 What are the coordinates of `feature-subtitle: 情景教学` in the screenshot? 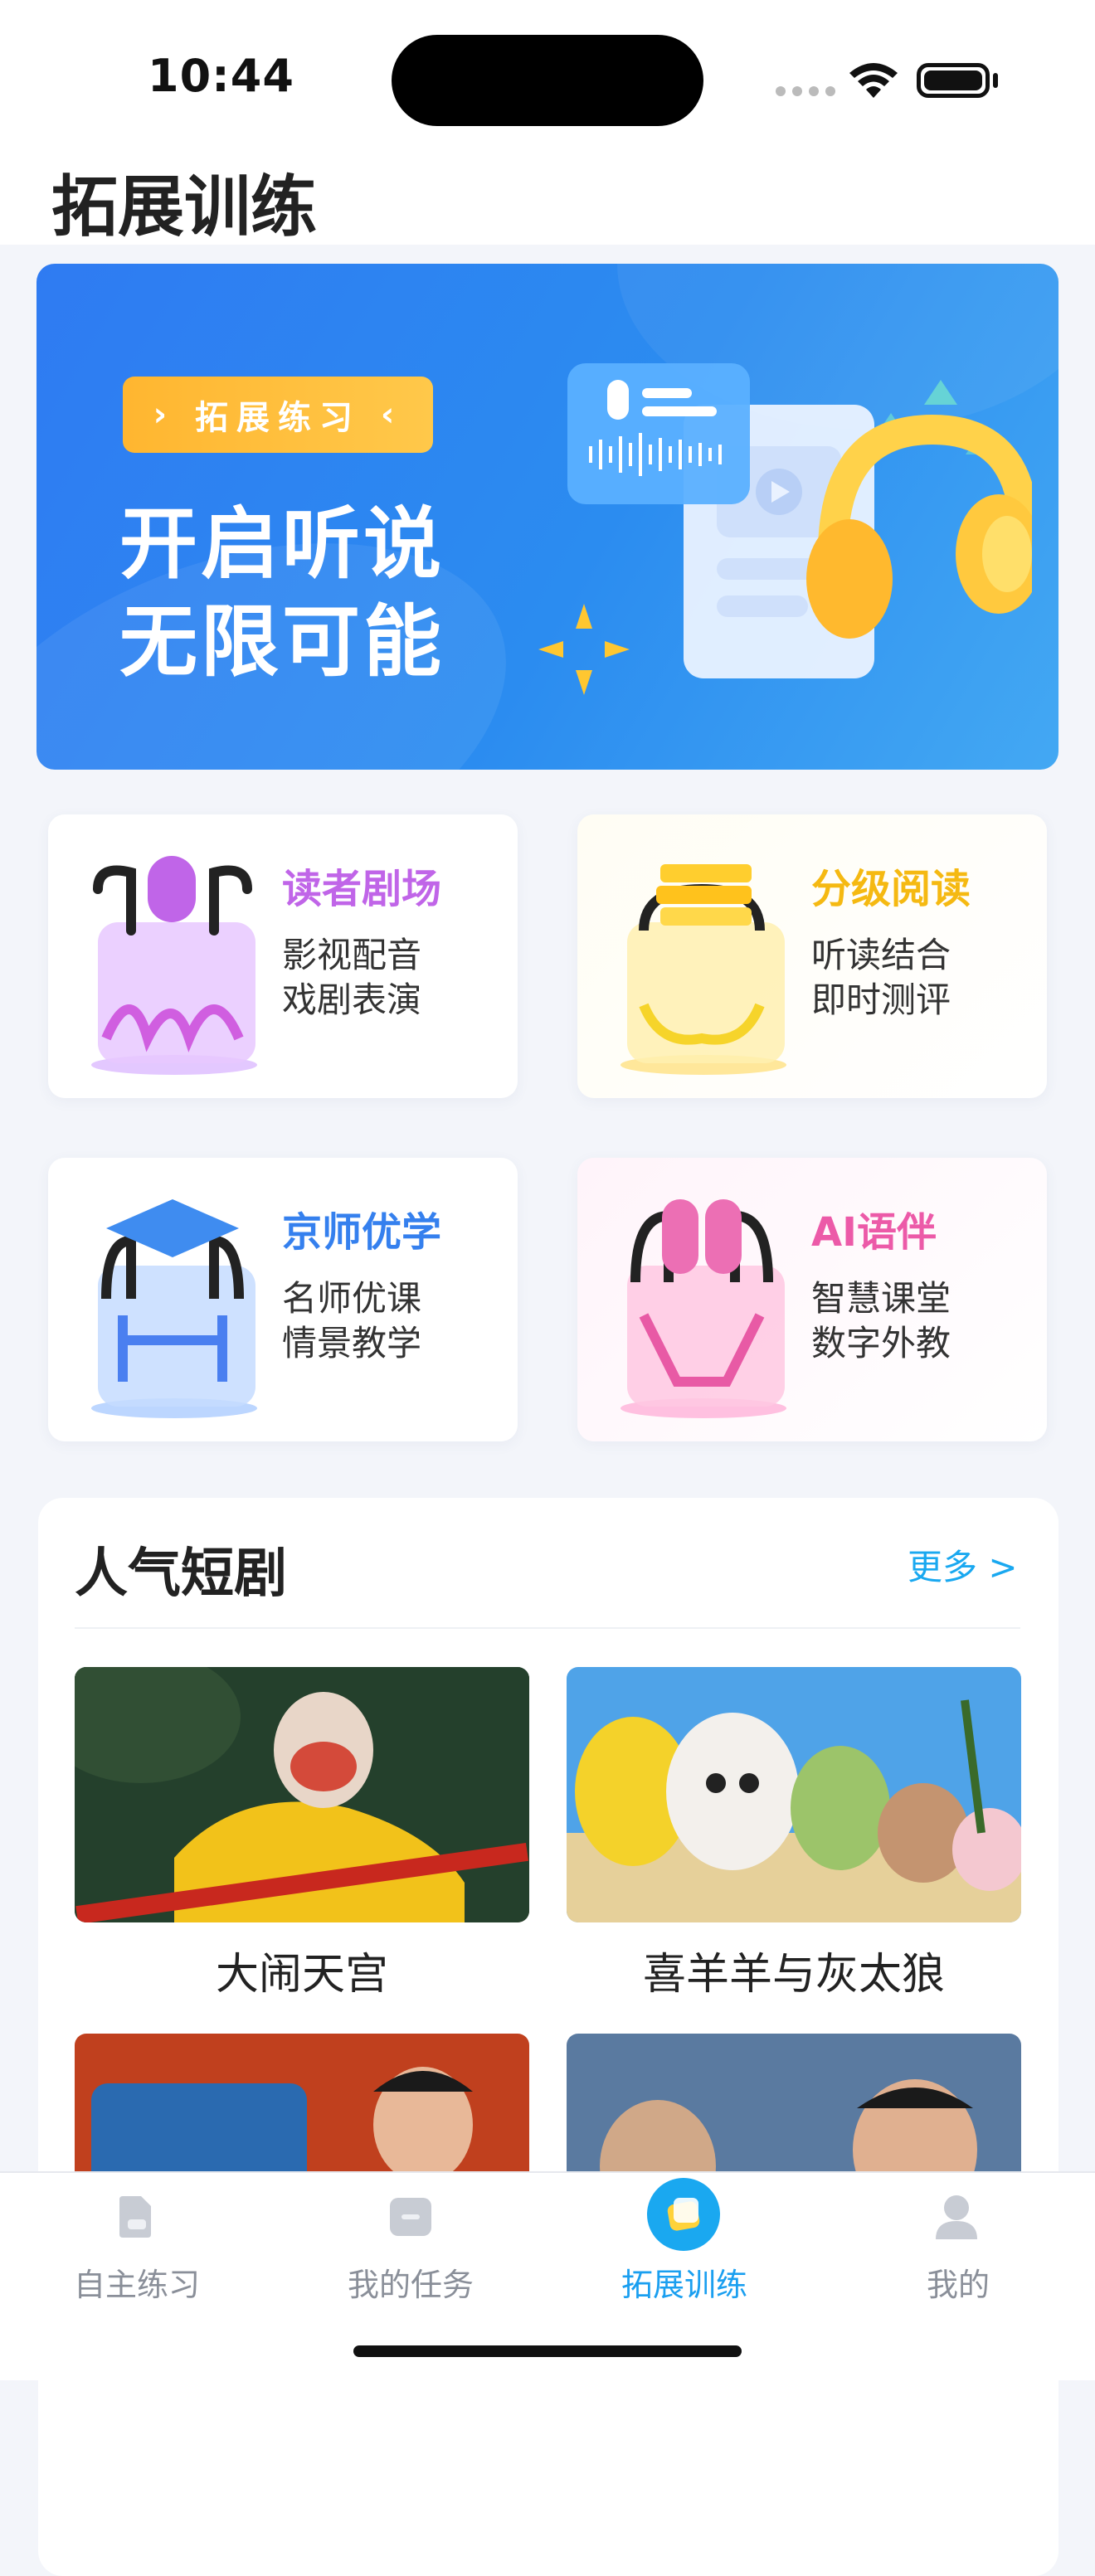 It's located at (352, 1343).